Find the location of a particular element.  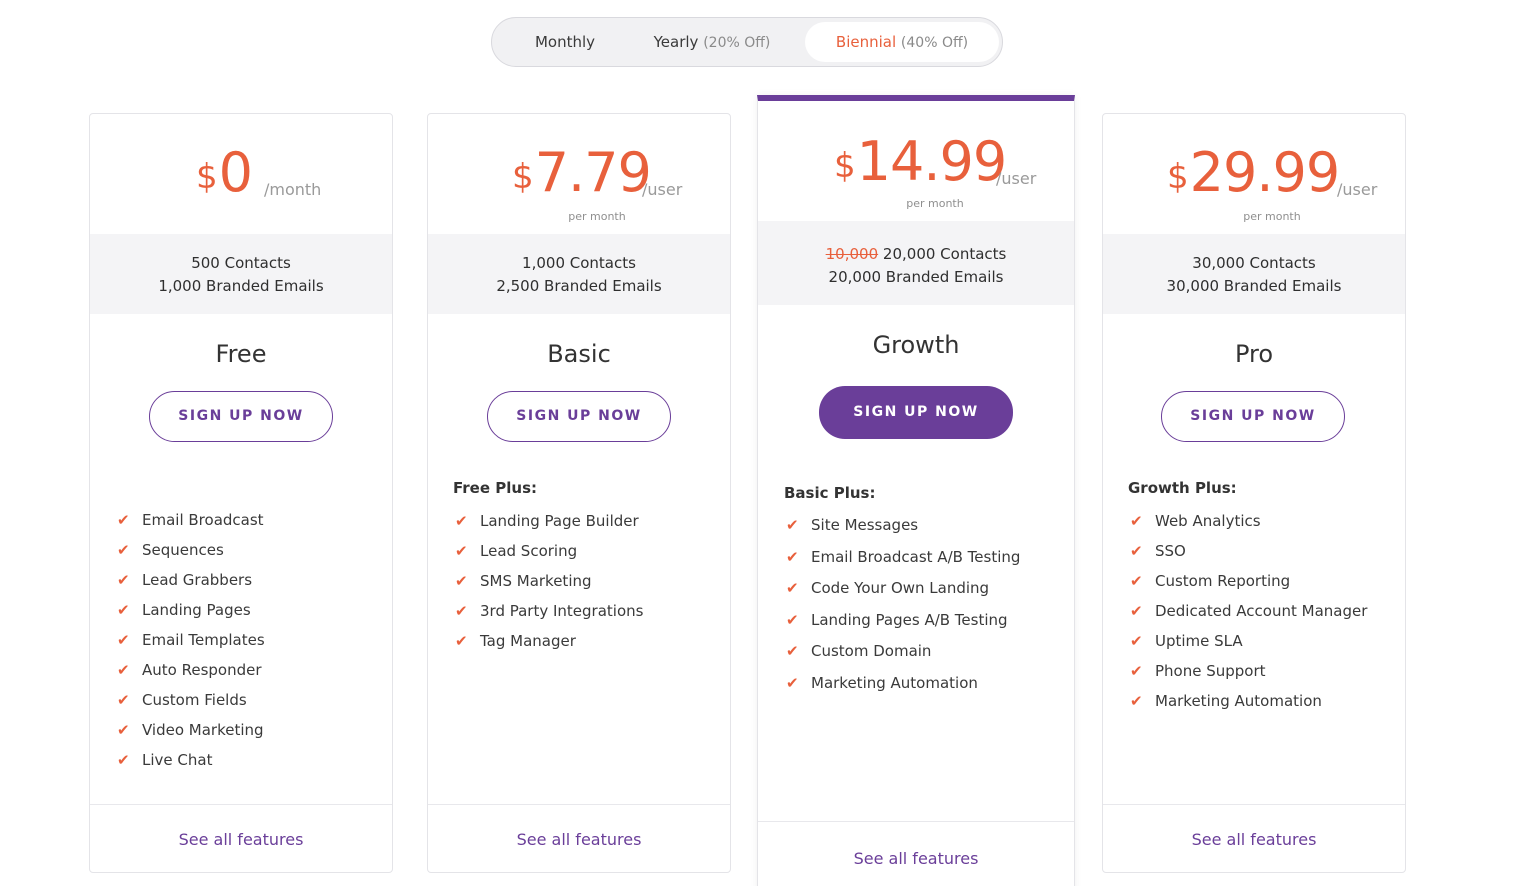

feature-item: ✔ Site Messages is located at coordinates (903, 531).